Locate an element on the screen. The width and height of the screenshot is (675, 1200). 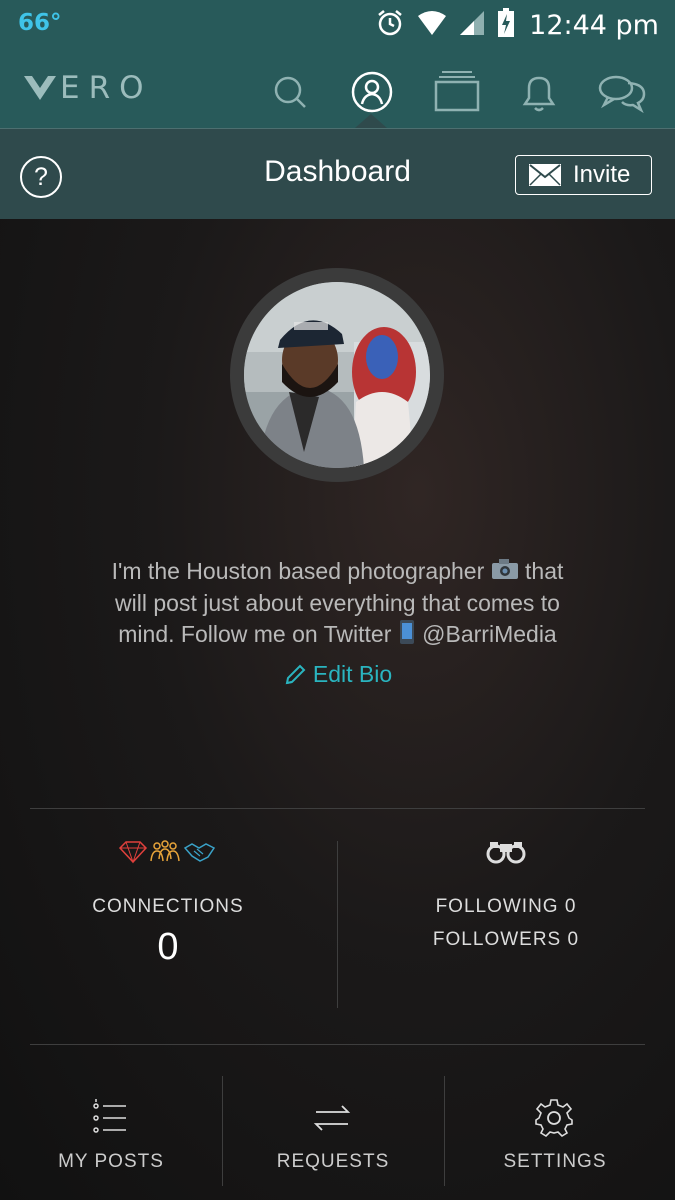
status-bar: 66° 12:44 pm is located at coordinates (337, 26).